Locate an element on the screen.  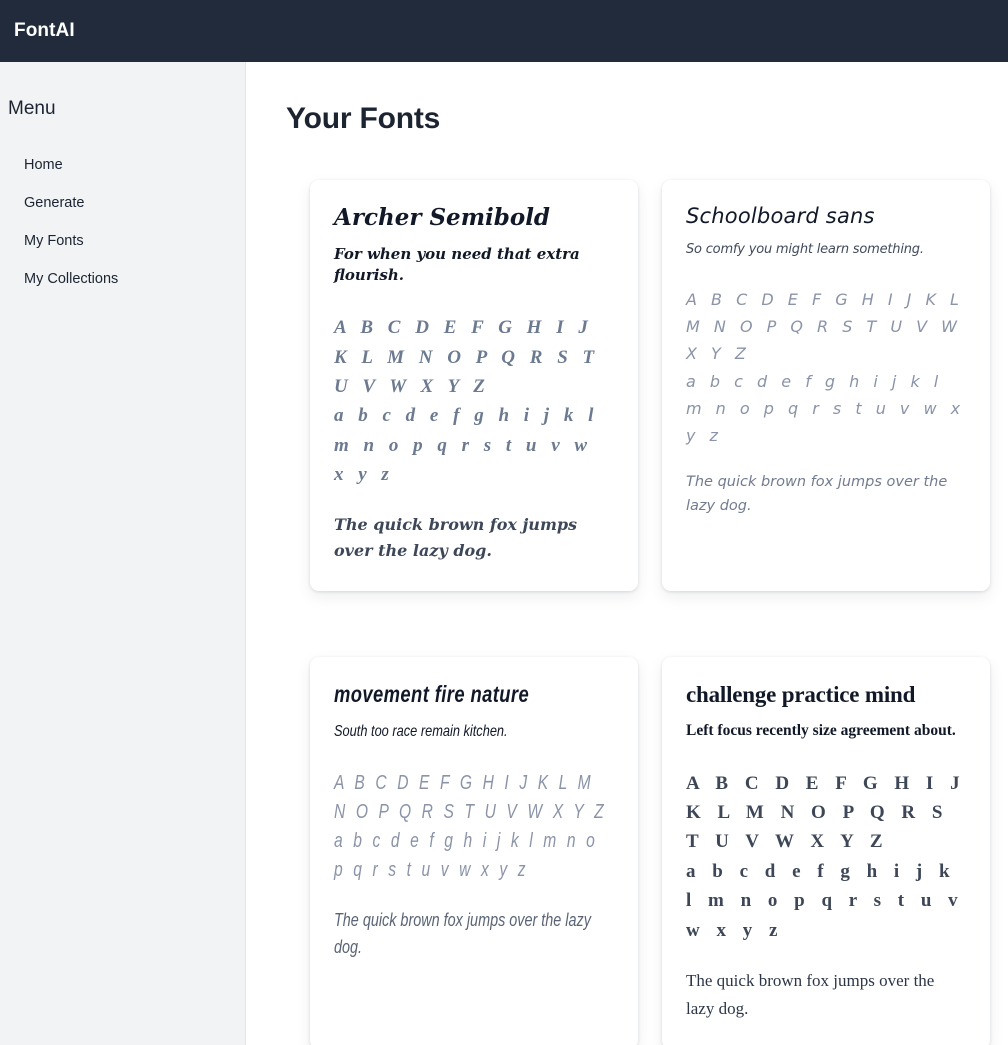
font-card-tagline-row: For when you need that extra flourish. is located at coordinates (474, 266).